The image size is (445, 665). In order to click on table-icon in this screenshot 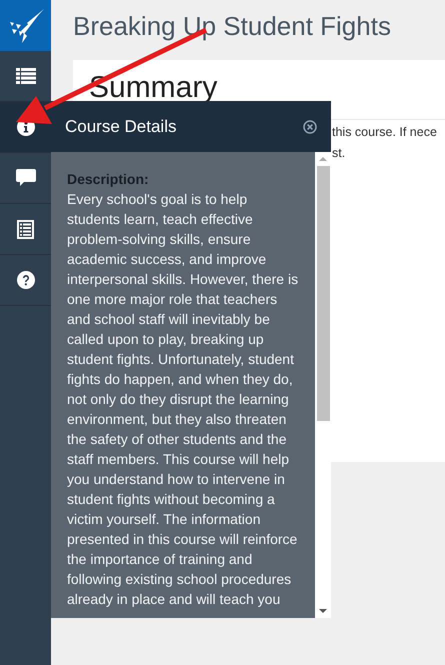, I will do `click(25, 229)`.